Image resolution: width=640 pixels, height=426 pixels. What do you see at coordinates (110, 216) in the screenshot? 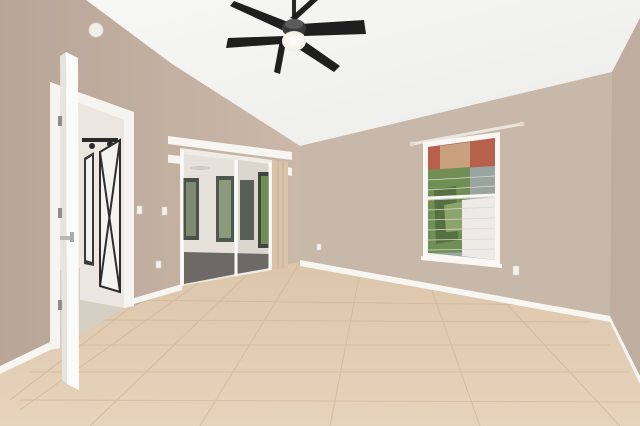
I see `barn-door` at bounding box center [110, 216].